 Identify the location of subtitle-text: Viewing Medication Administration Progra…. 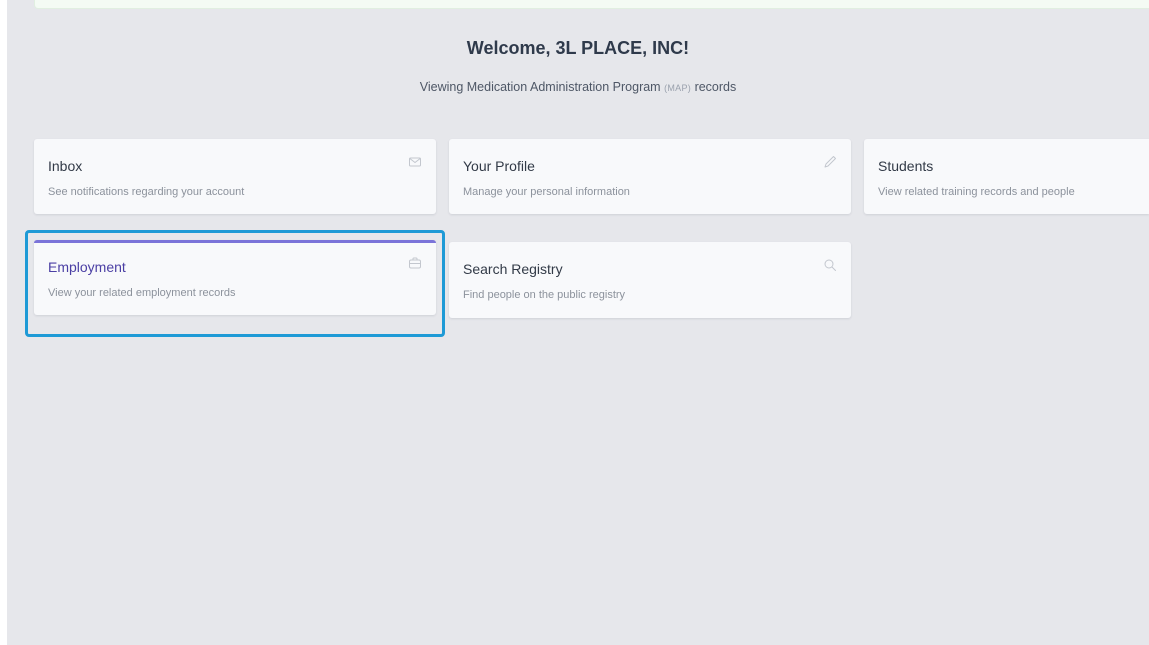
(540, 87).